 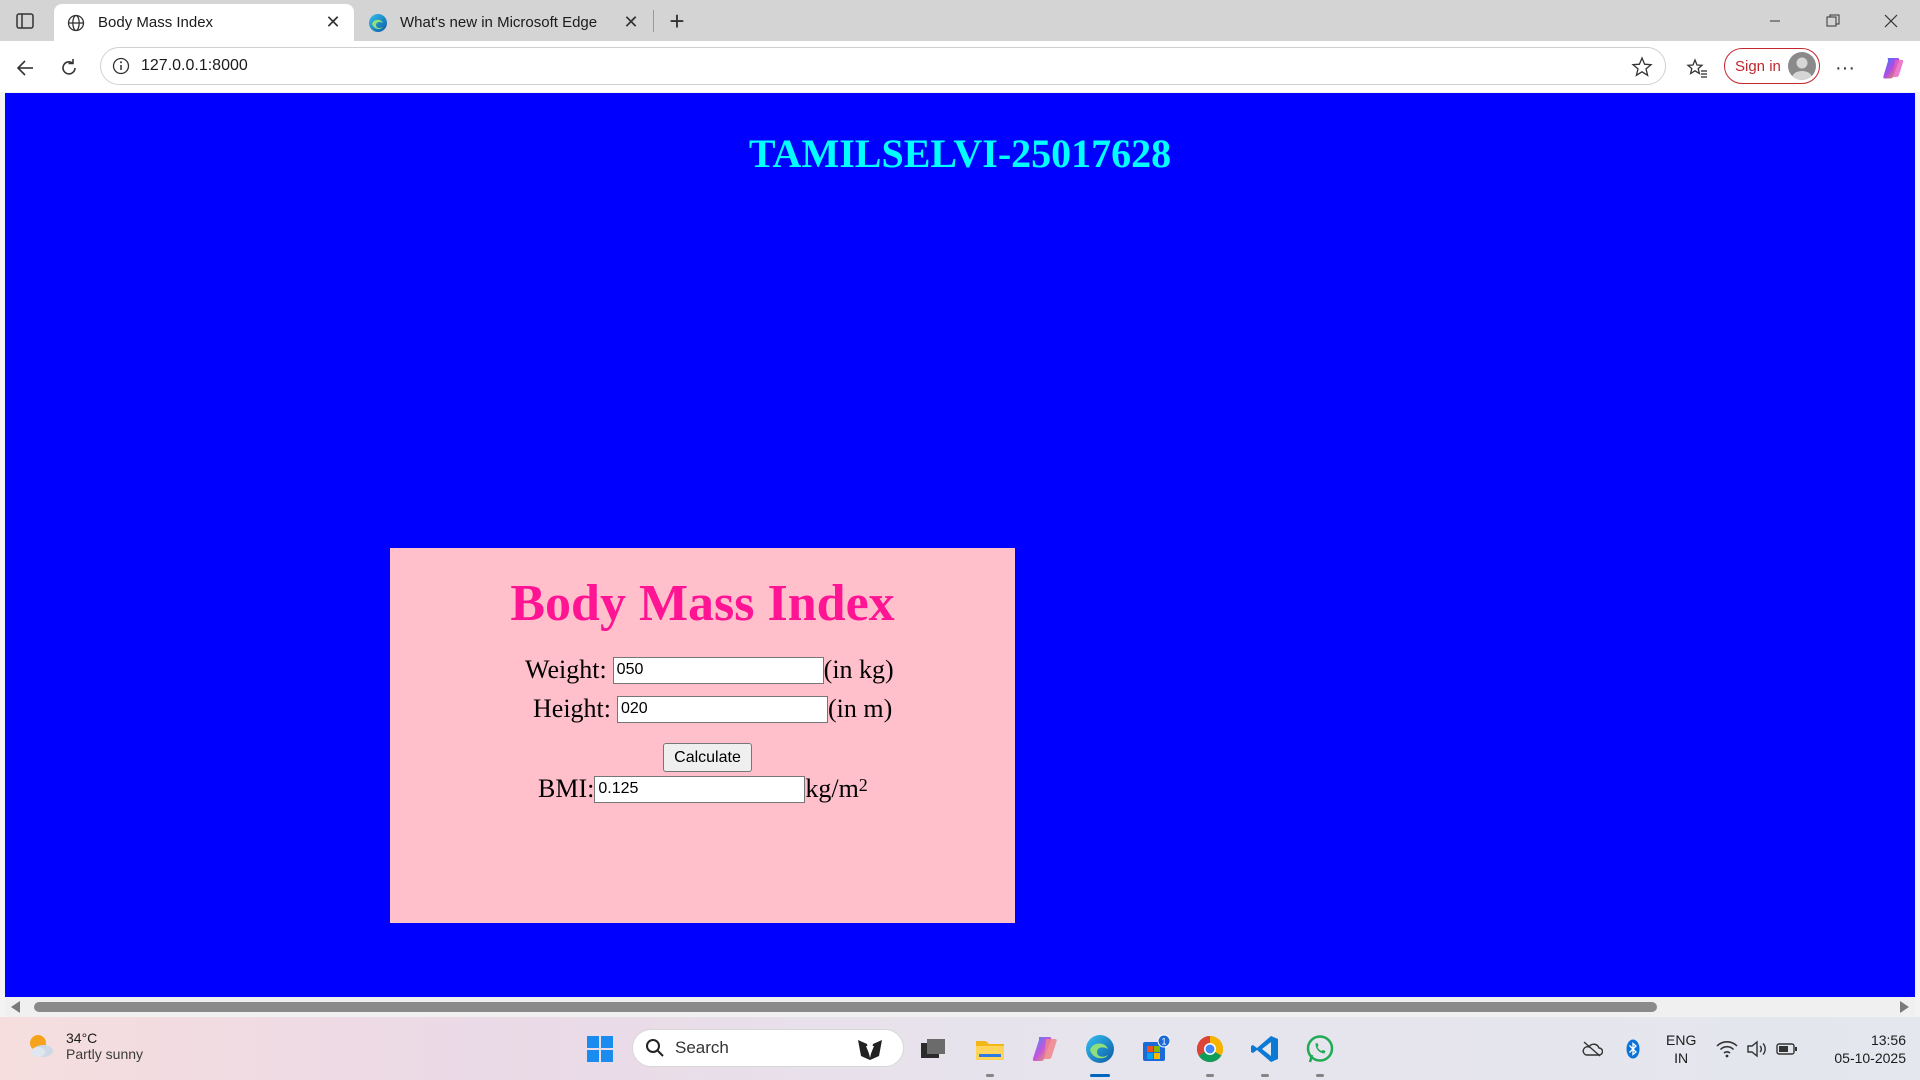 I want to click on weight-row: Weight: (in kg), so click(x=709, y=670).